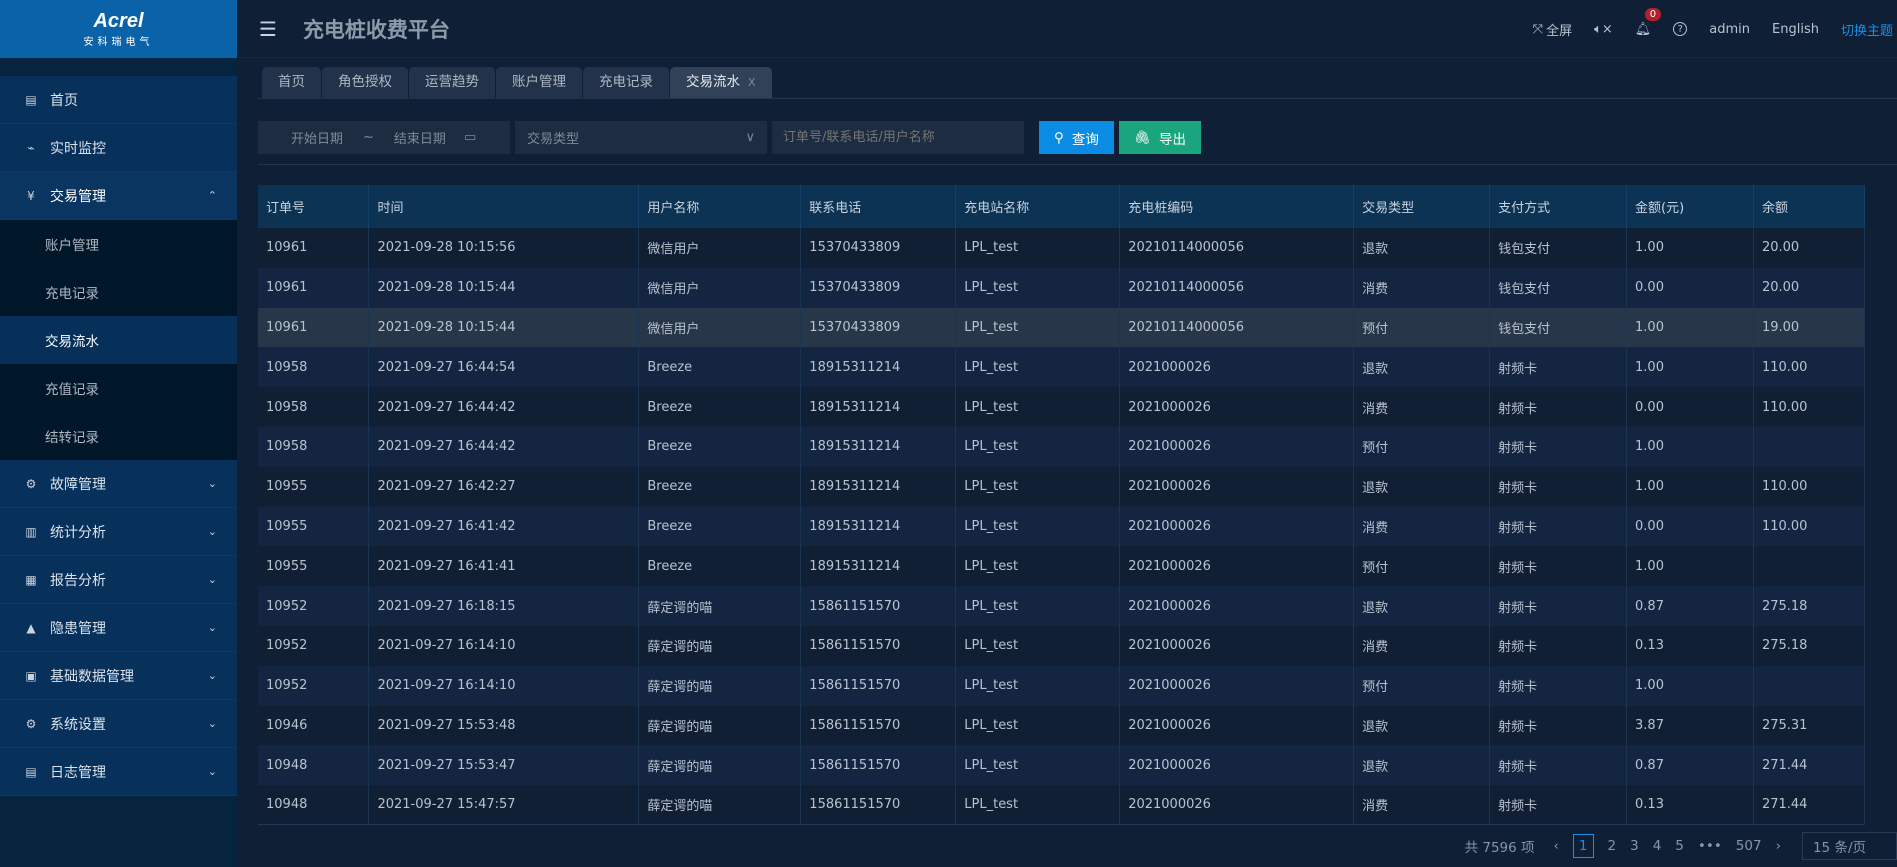 Image resolution: width=1897 pixels, height=867 pixels. Describe the element at coordinates (878, 248) in the screenshot. I see `table-cell: 15370433809` at that location.